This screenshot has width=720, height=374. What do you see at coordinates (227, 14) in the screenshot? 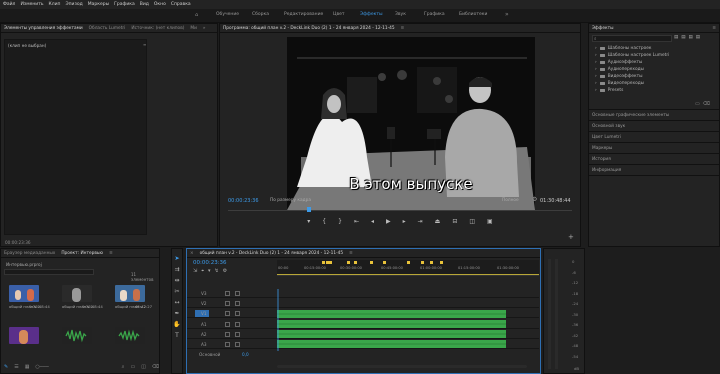
I see `workspace-learning: Обучение` at bounding box center [227, 14].